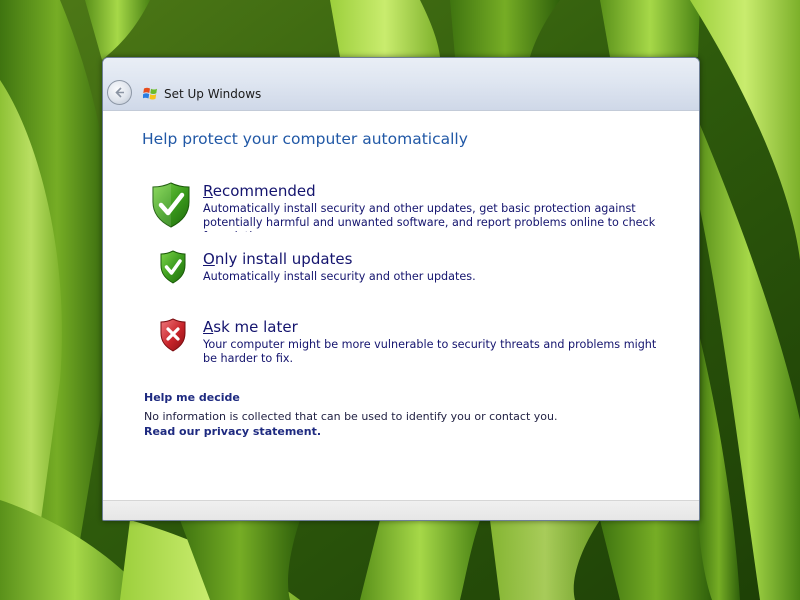  I want to click on help-me-decide-link: Help me decide, so click(192, 397).